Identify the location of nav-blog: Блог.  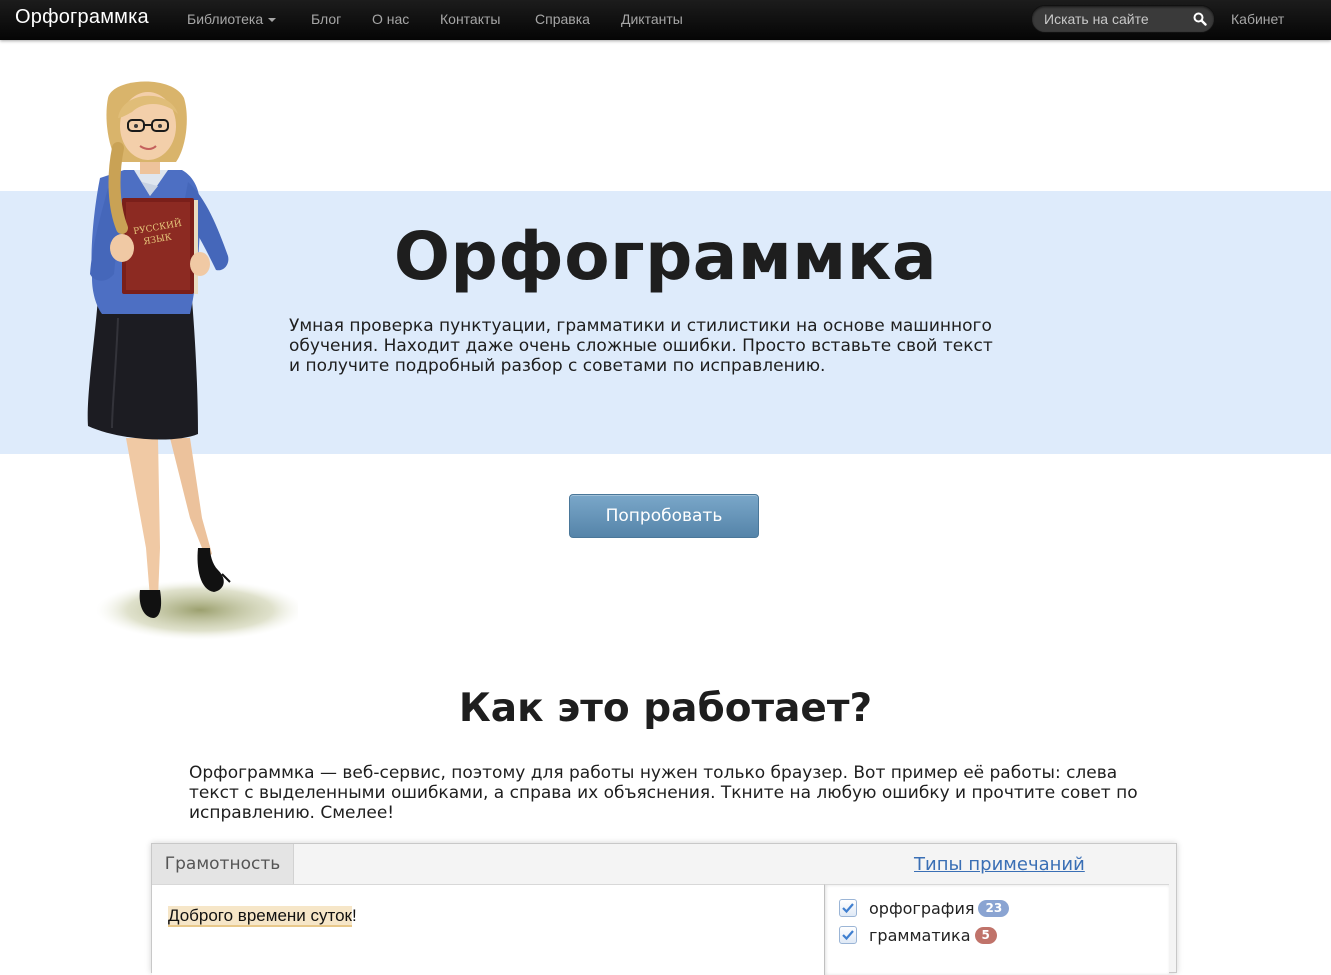
(326, 19).